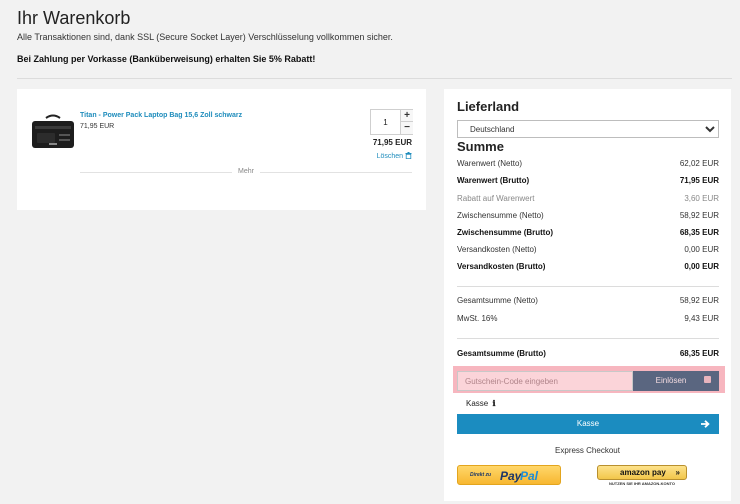 The image size is (740, 504). What do you see at coordinates (545, 381) in the screenshot?
I see `coupon-code-input` at bounding box center [545, 381].